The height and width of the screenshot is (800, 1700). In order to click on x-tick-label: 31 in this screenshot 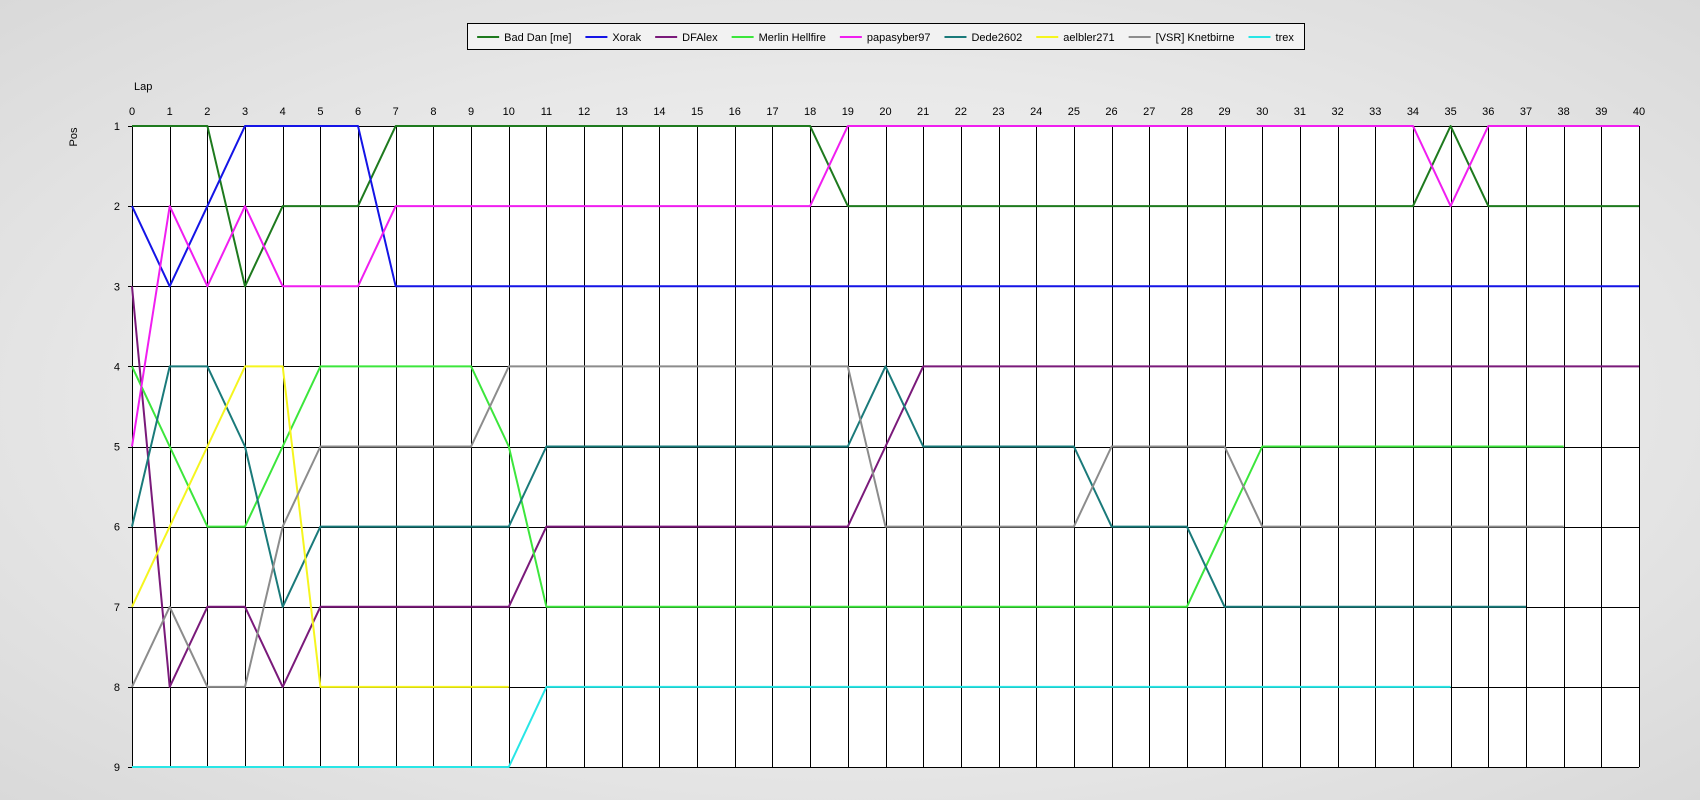, I will do `click(1300, 112)`.